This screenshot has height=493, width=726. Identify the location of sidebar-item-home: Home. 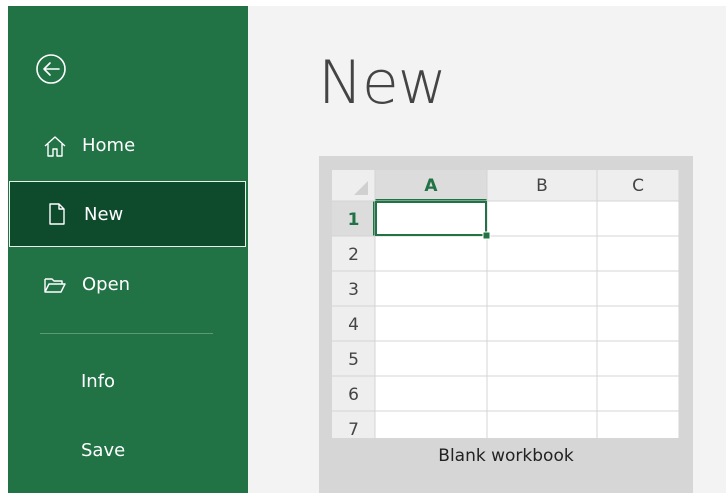
(128, 146).